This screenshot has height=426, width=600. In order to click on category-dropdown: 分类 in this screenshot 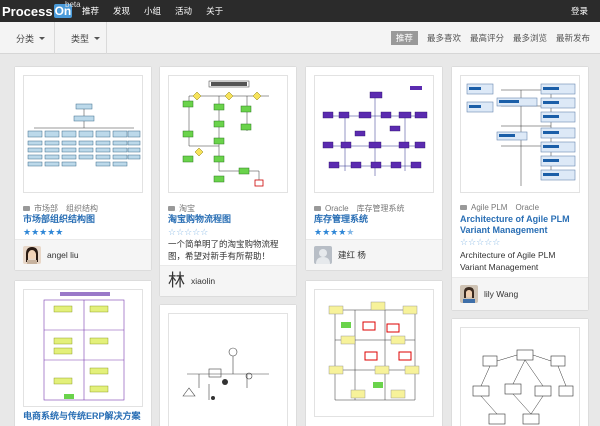, I will do `click(27, 38)`.